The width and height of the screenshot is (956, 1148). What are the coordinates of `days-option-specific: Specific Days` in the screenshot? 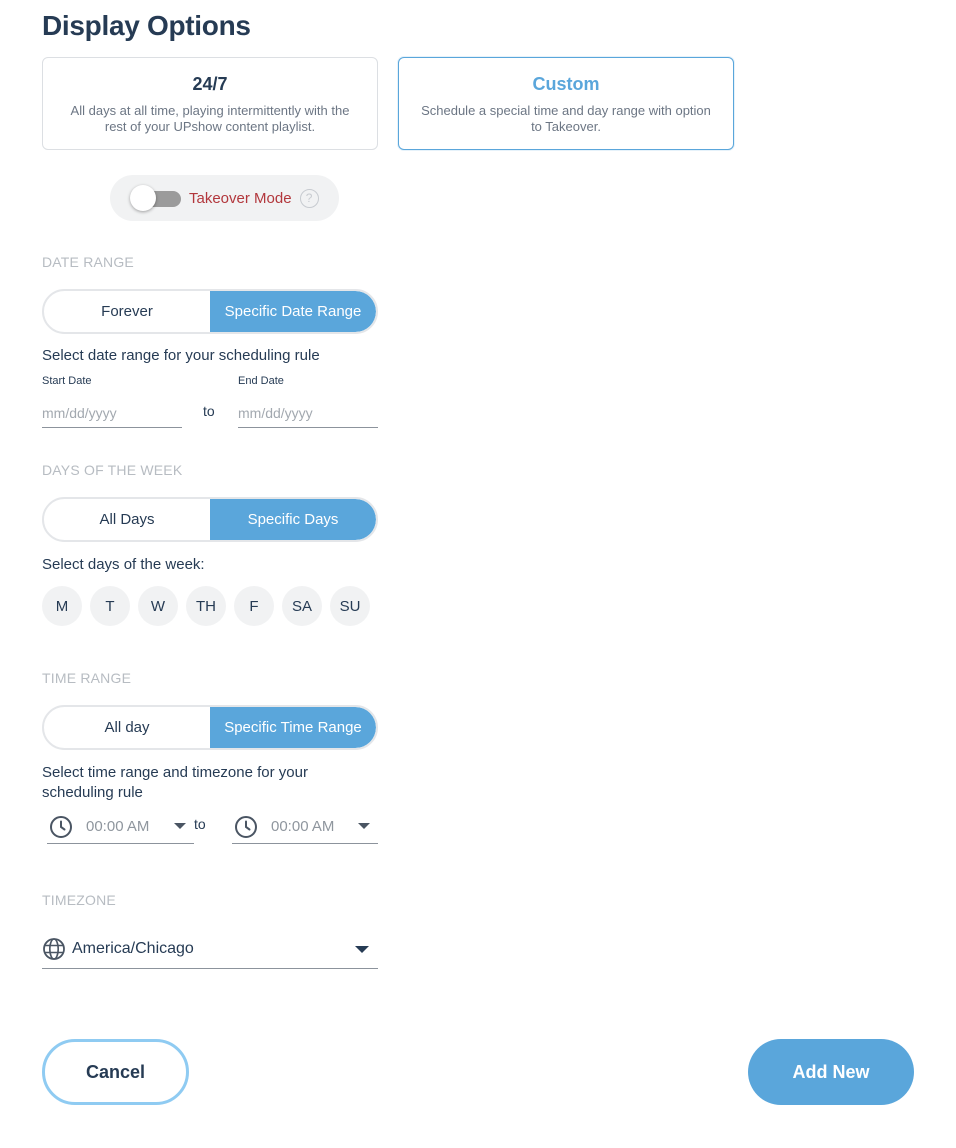 It's located at (293, 519).